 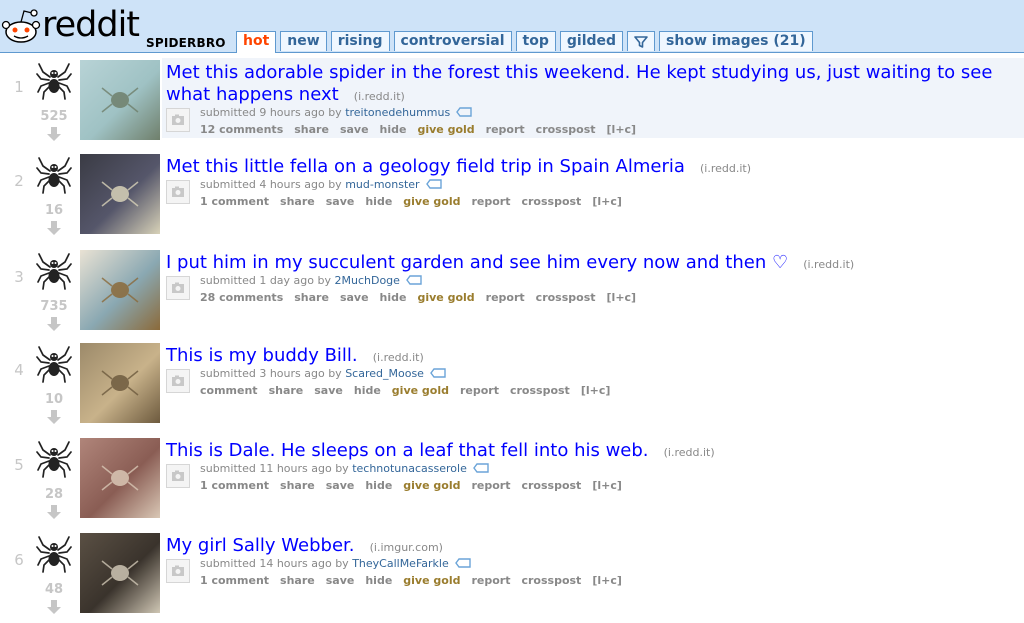 What do you see at coordinates (591, 41) in the screenshot?
I see `tab-gilded: gilded` at bounding box center [591, 41].